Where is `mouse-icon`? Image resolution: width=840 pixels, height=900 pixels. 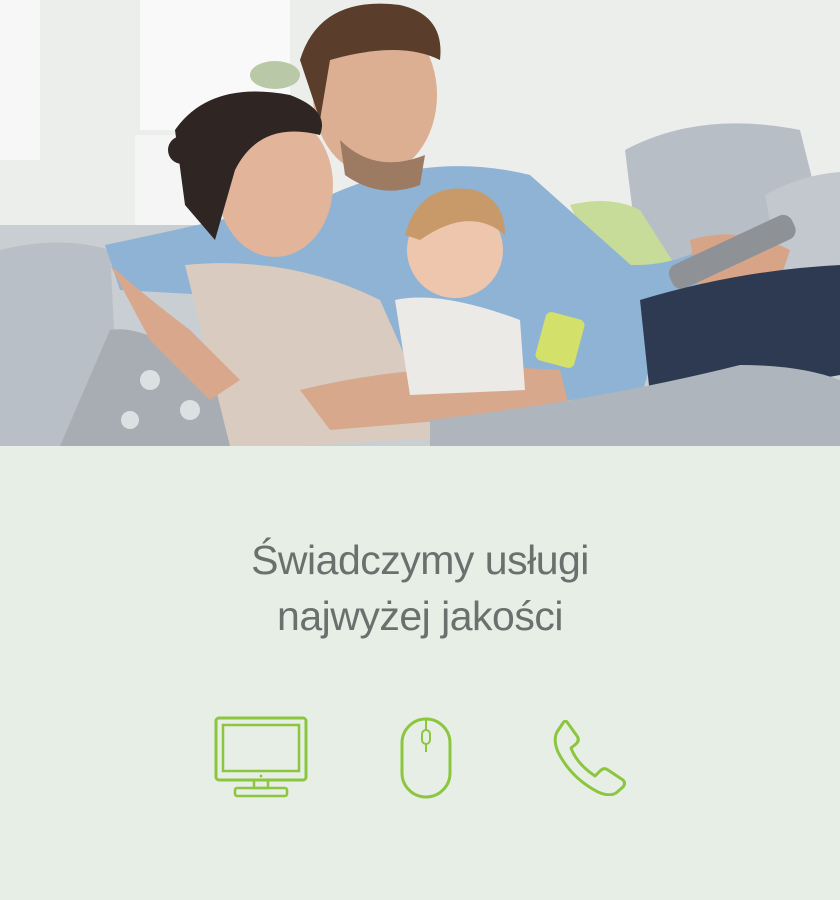 mouse-icon is located at coordinates (426, 758).